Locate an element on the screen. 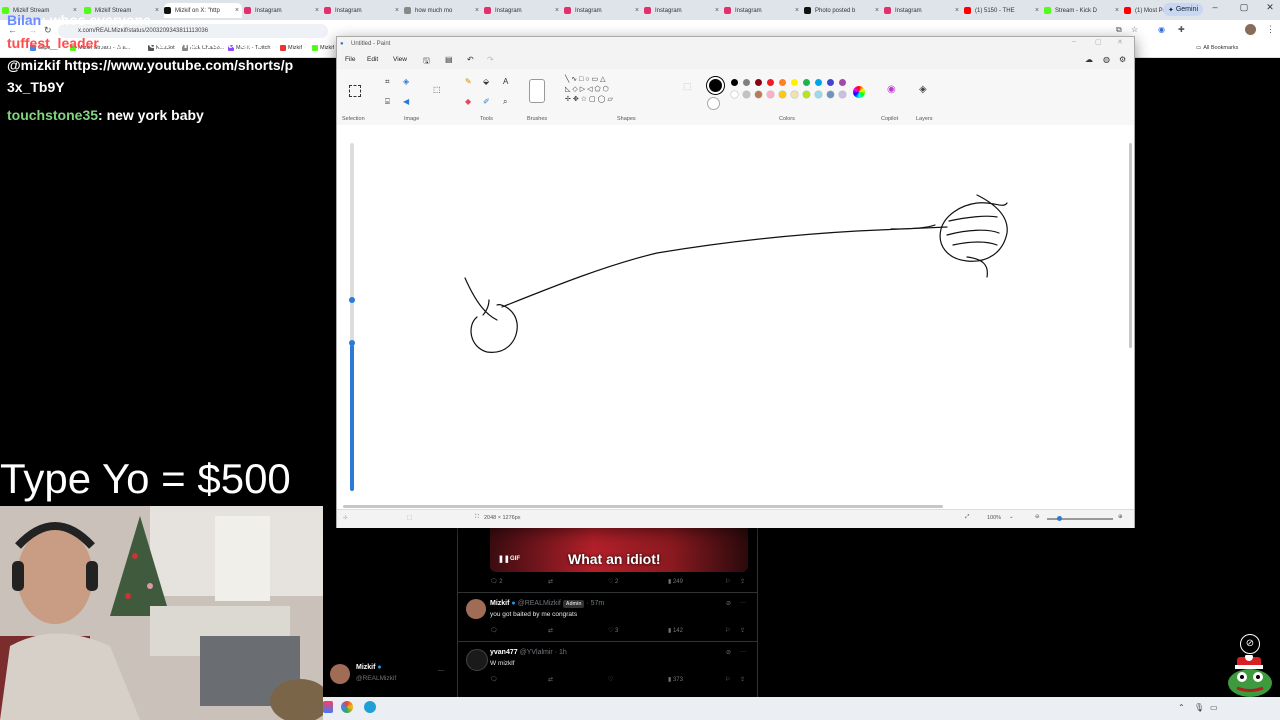  like-icon: ♡ is located at coordinates (610, 679).